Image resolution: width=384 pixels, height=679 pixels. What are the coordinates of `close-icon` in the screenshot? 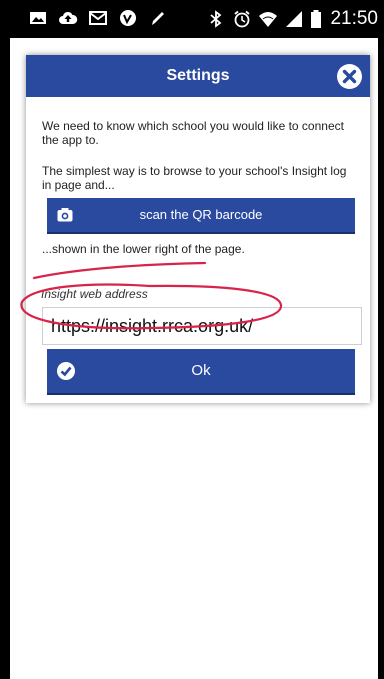 It's located at (349, 76).